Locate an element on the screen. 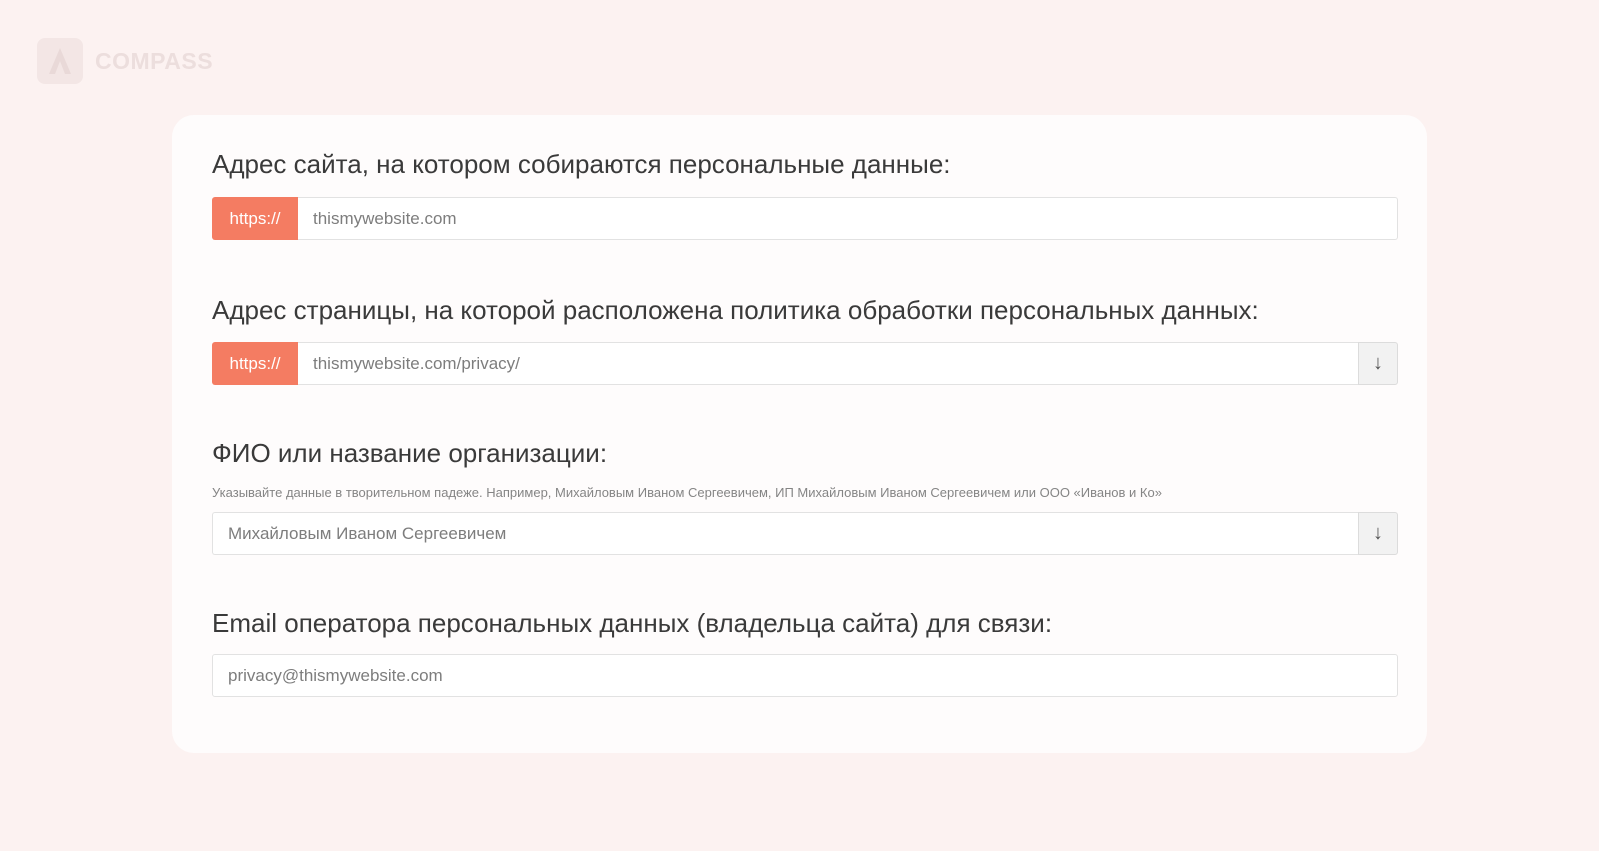 Image resolution: width=1599 pixels, height=851 pixels. operator-name-input: Михайловым Иваном Сергеевичем is located at coordinates (785, 533).